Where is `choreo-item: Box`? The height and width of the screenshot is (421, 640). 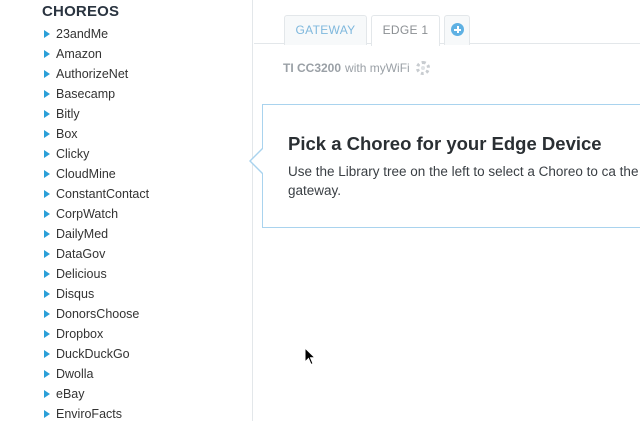 choreo-item: Box is located at coordinates (96, 134).